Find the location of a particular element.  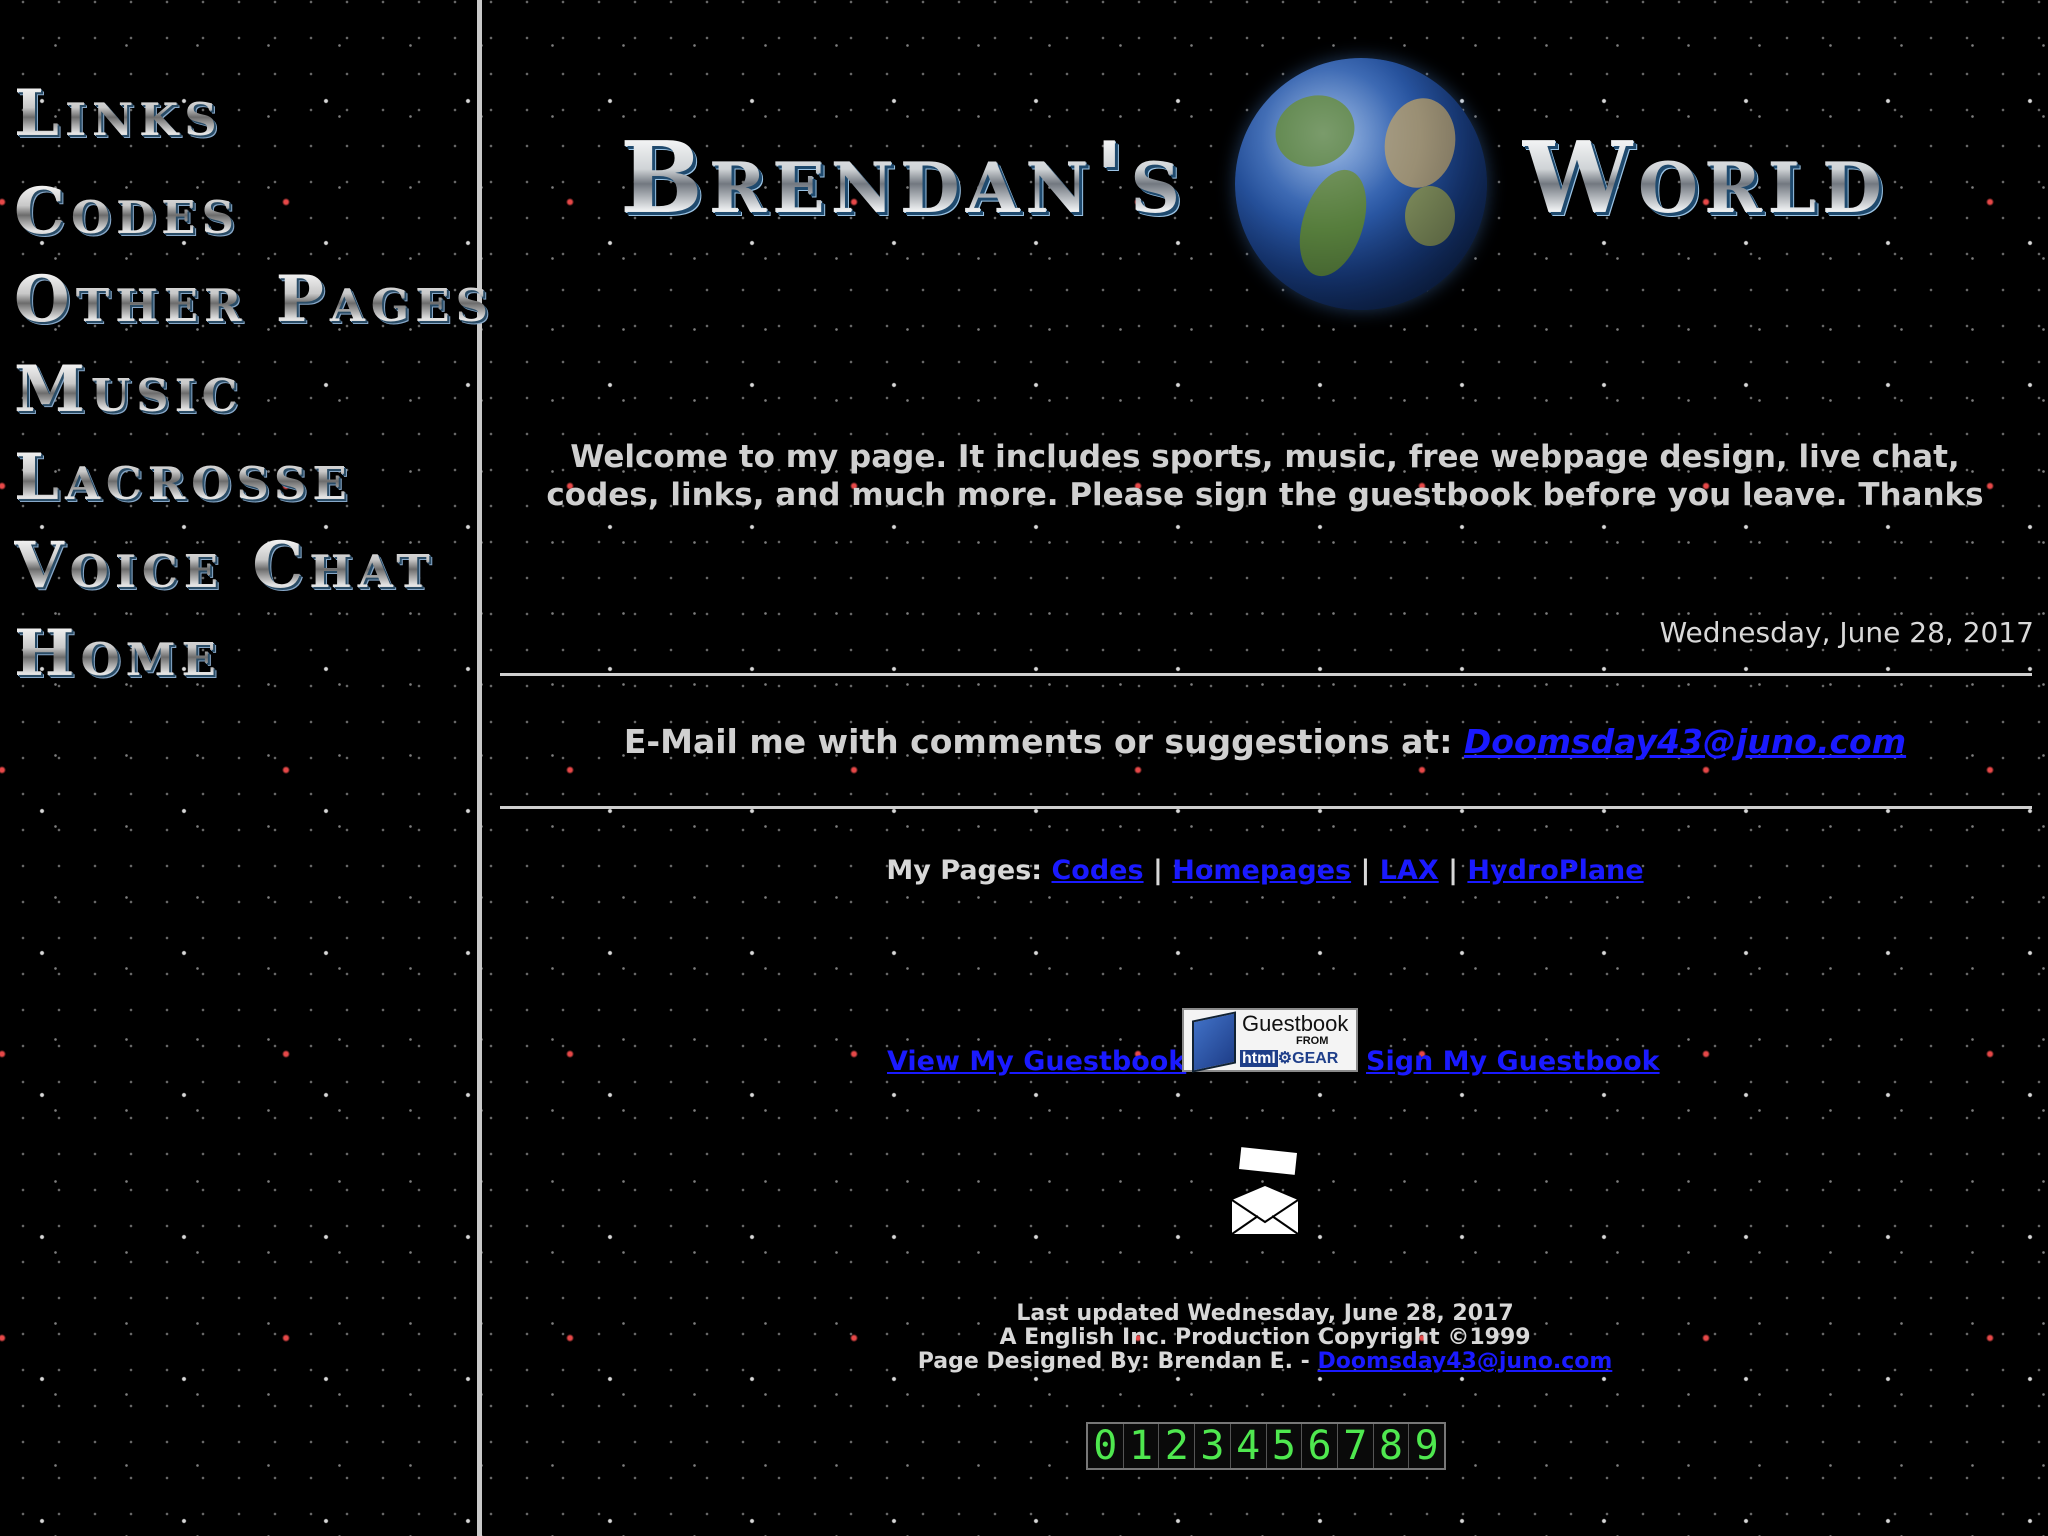

counter-digit: 6 is located at coordinates (1320, 1446).